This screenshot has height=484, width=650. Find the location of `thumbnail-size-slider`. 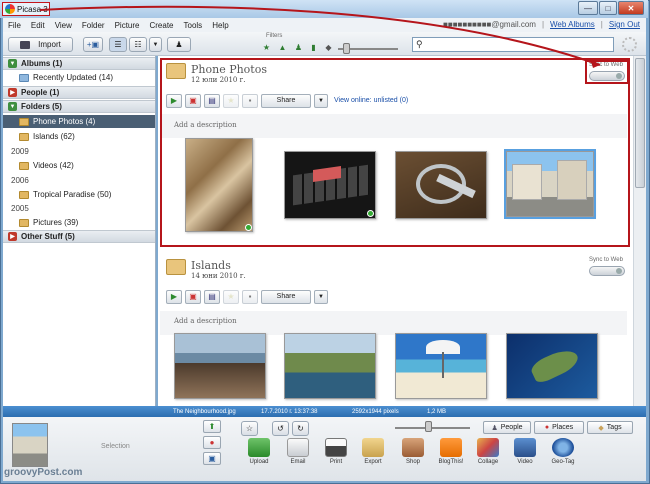

thumbnail-size-slider is located at coordinates (432, 428).